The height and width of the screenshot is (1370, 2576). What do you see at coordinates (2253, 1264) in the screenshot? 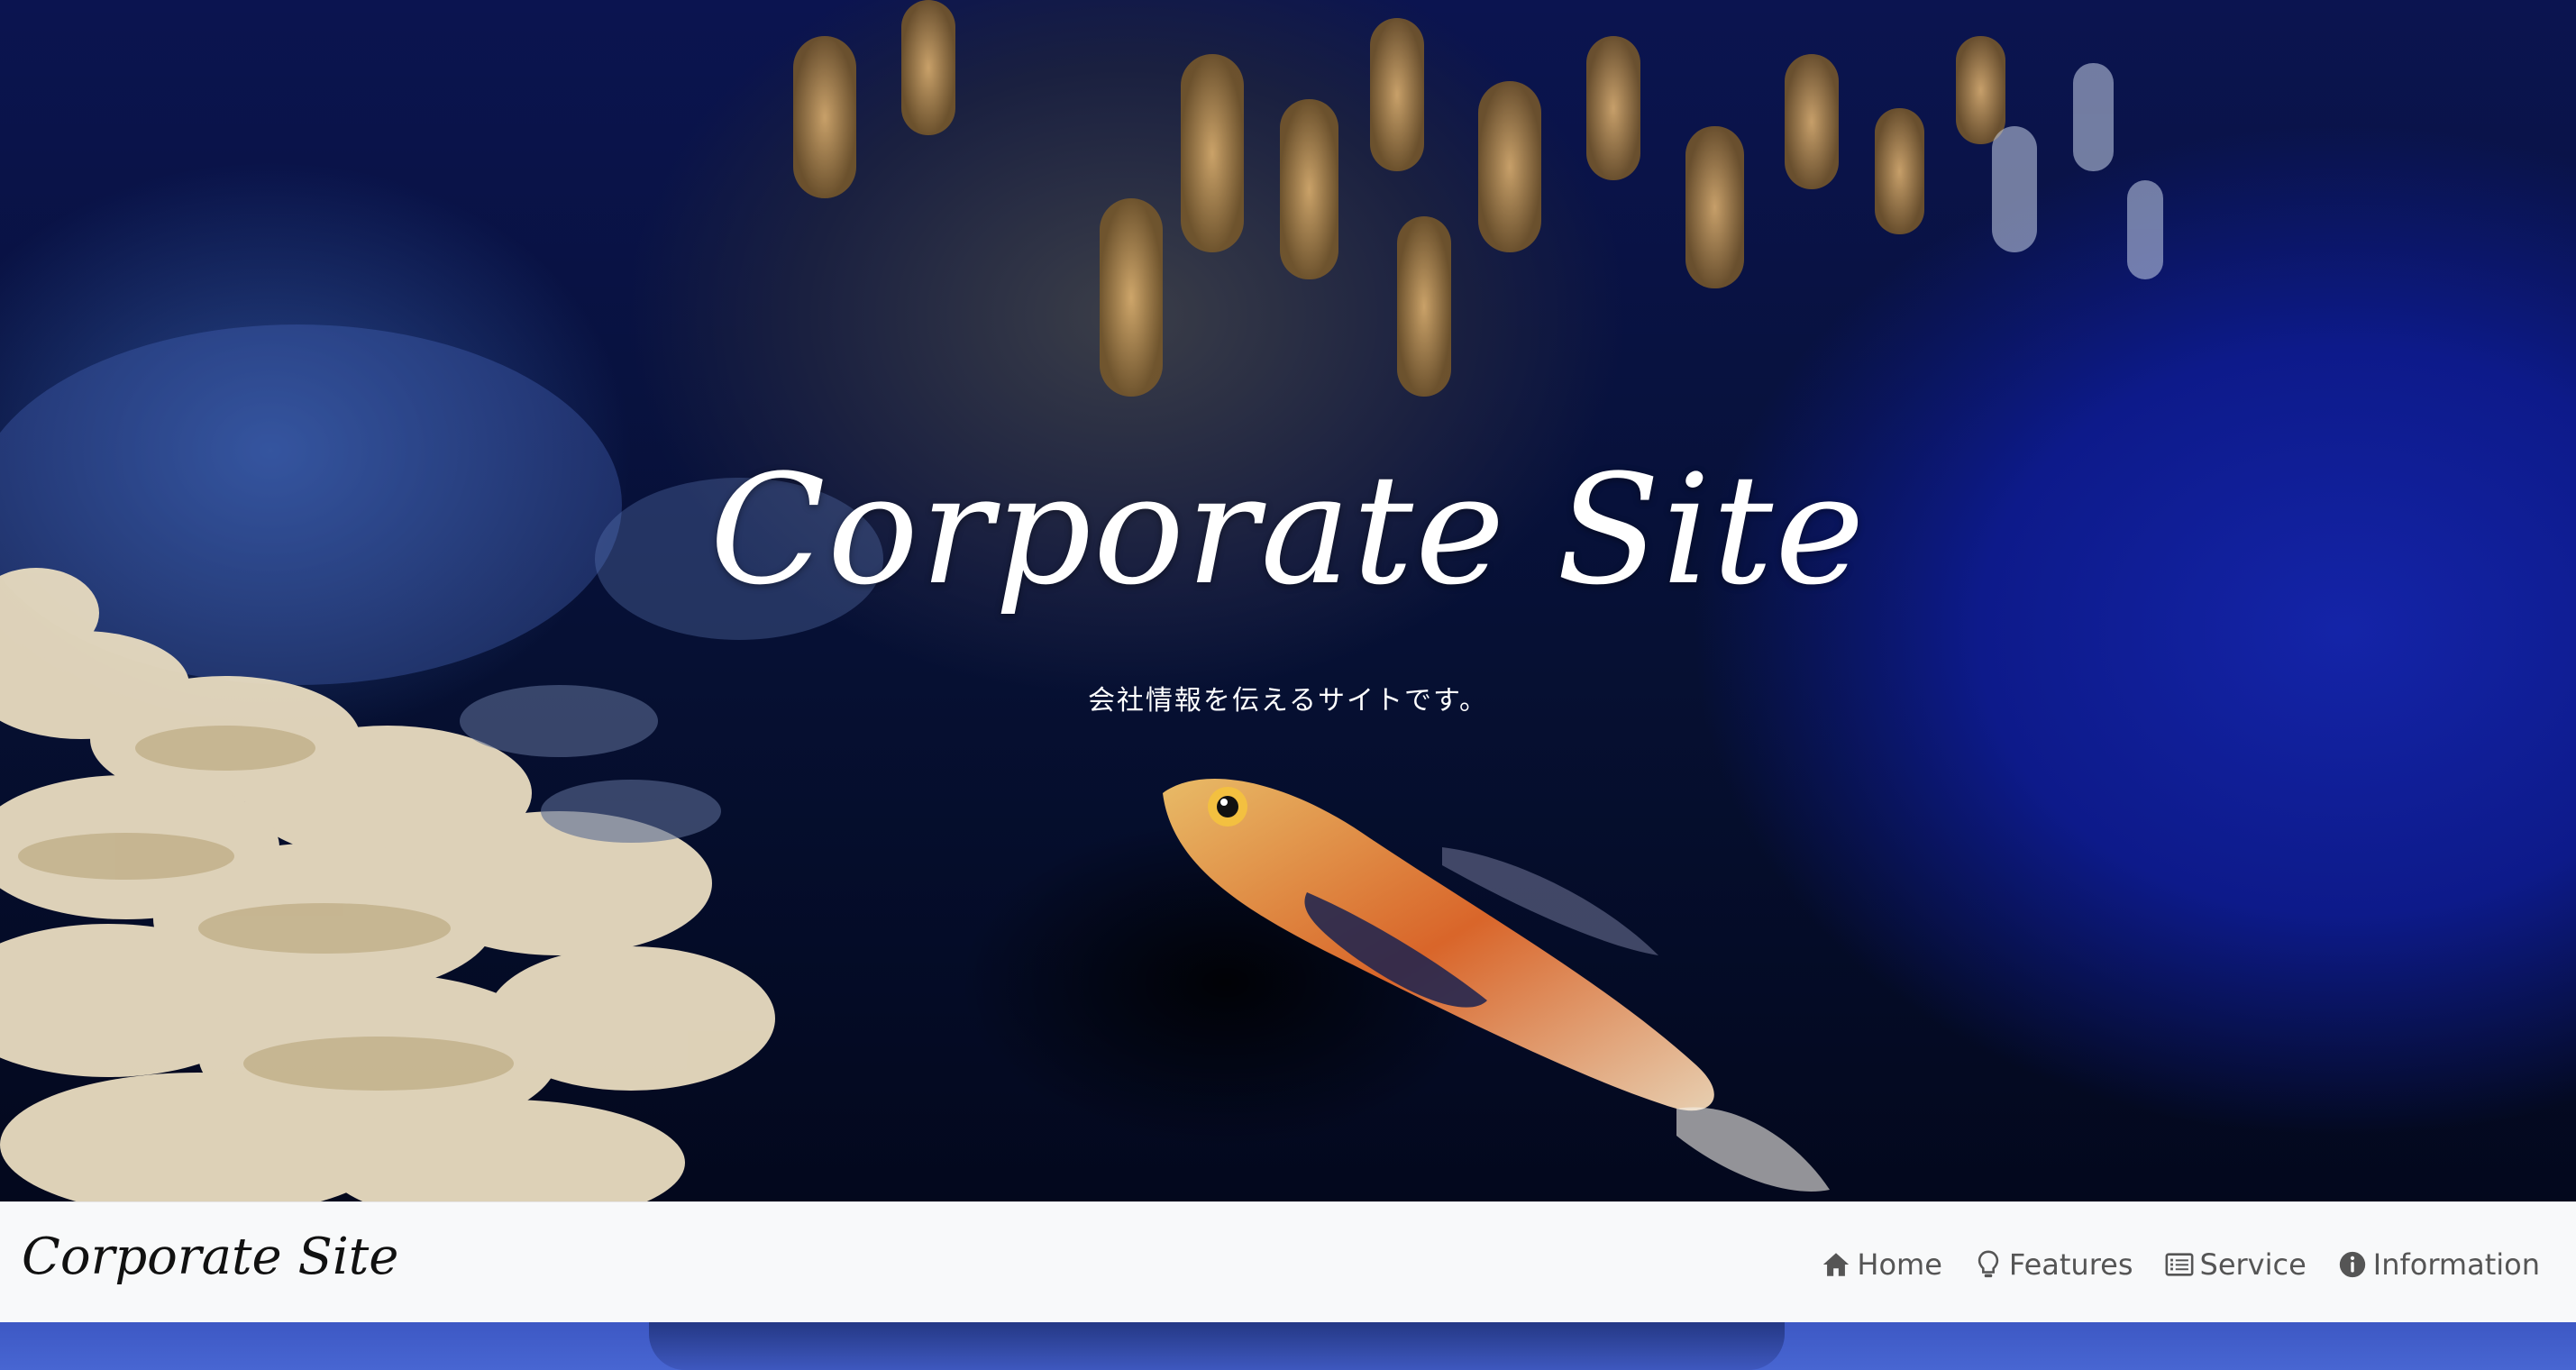
I see `nav-item-label: Service` at bounding box center [2253, 1264].